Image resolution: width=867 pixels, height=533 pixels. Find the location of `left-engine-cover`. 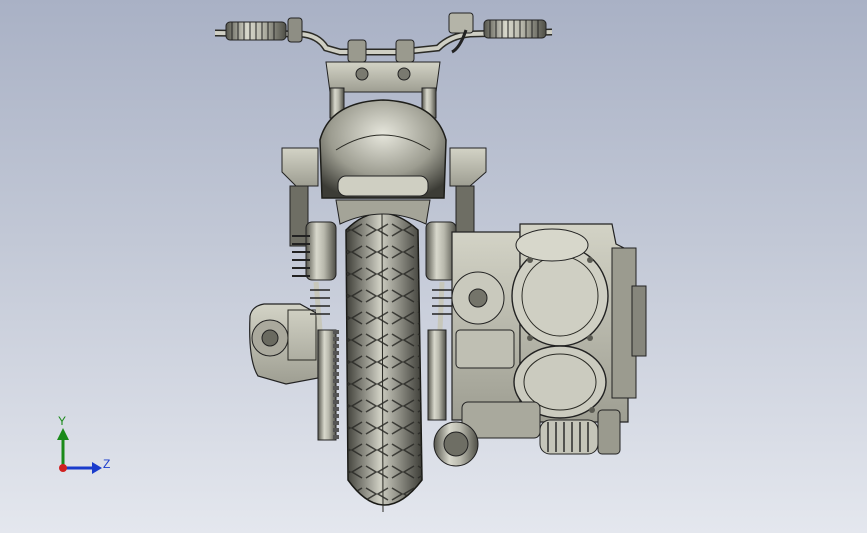

left-engine-cover is located at coordinates (284, 344).